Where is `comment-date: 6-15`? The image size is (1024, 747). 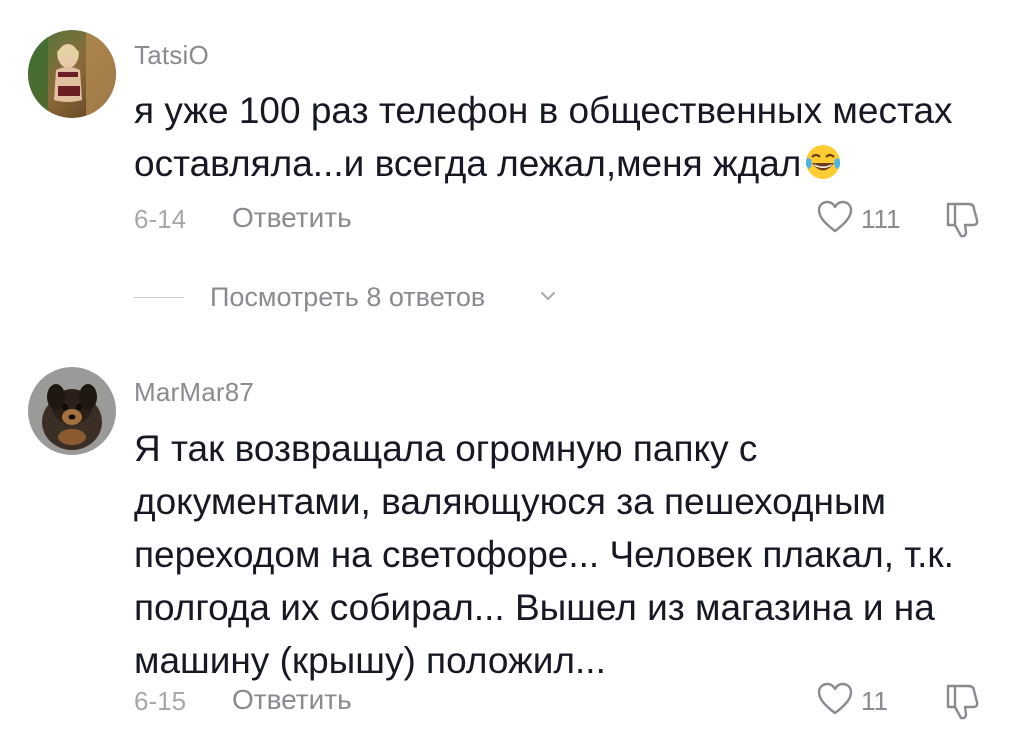 comment-date: 6-15 is located at coordinates (160, 701).